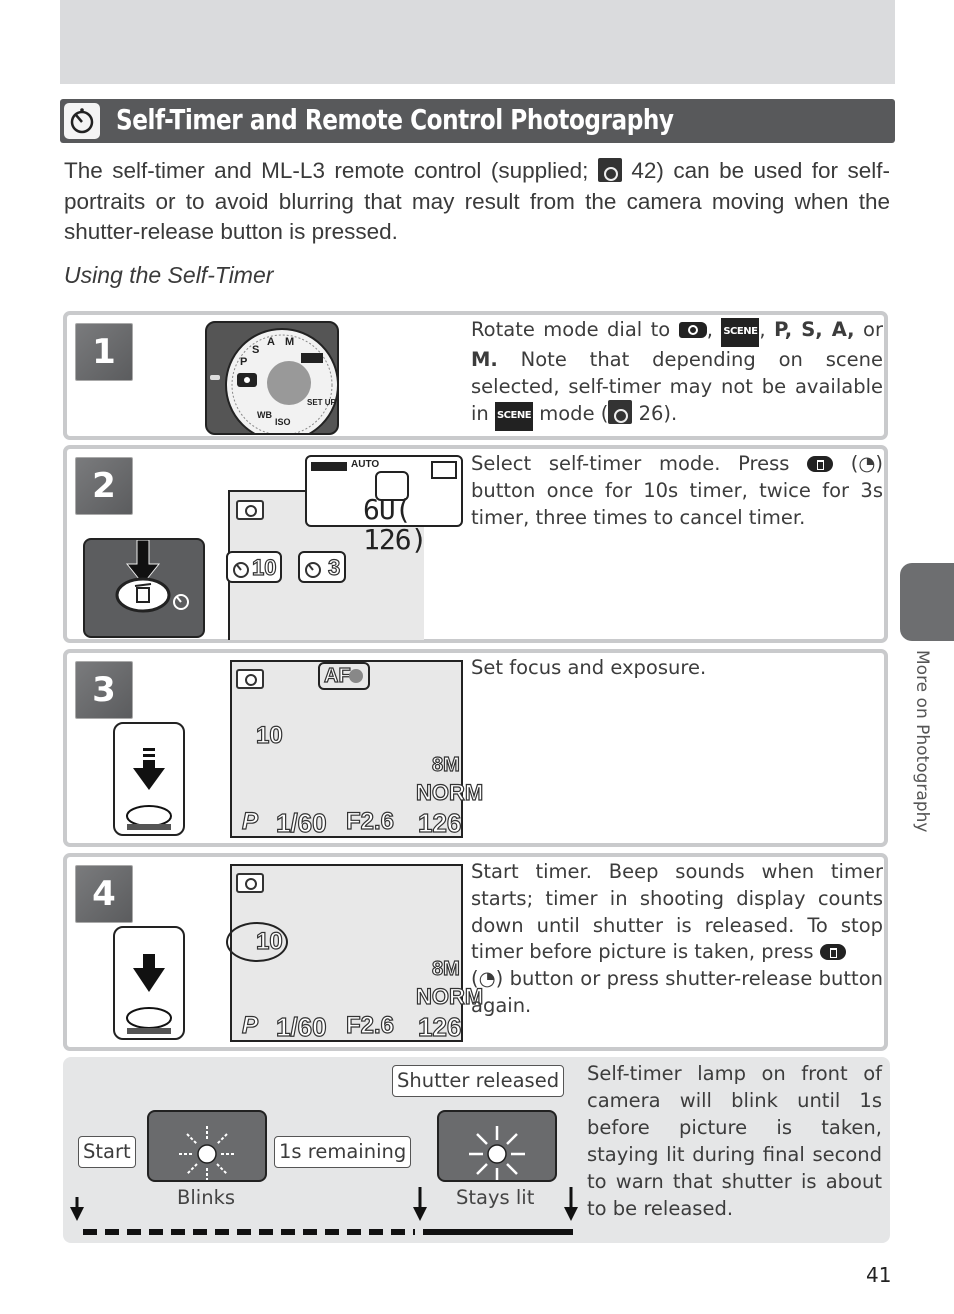 This screenshot has height=1314, width=954. Describe the element at coordinates (651, 413) in the screenshot. I see `page-reference: 26` at that location.